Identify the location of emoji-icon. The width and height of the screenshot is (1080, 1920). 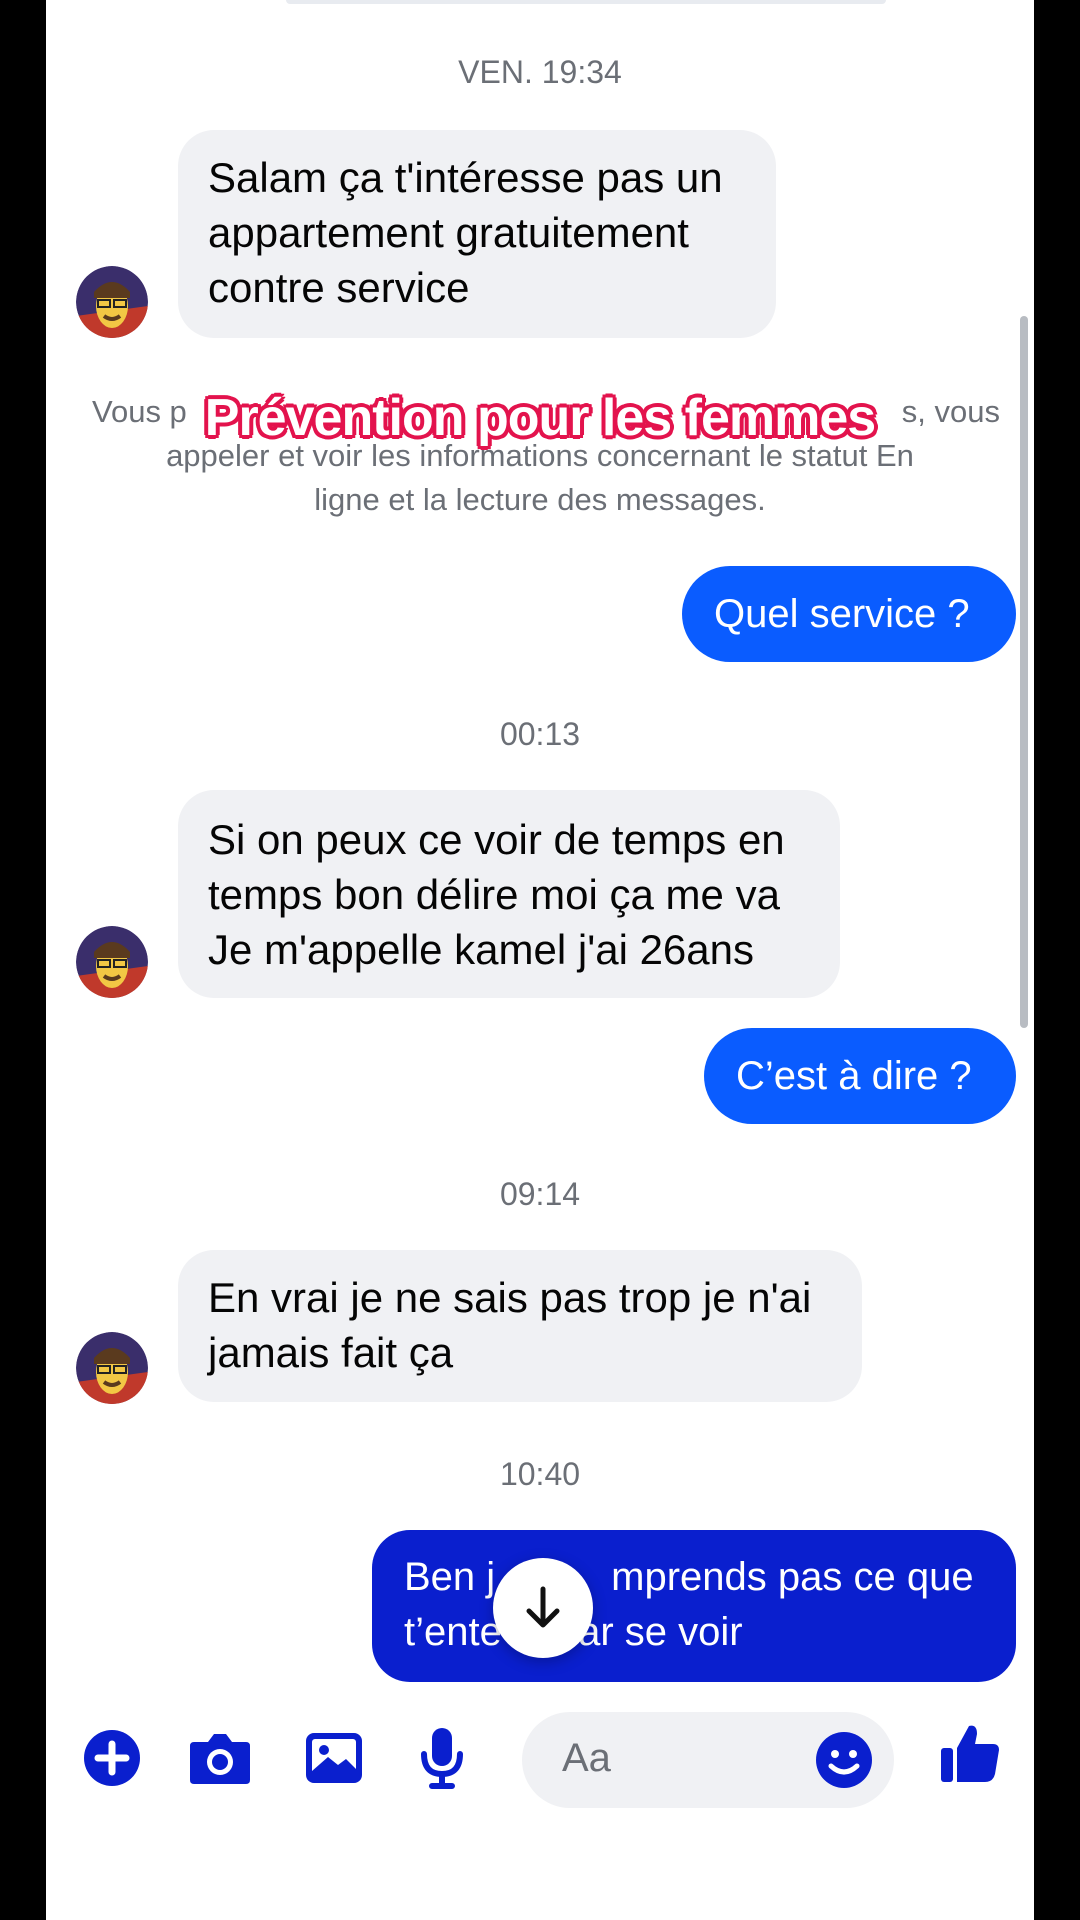
(844, 1760).